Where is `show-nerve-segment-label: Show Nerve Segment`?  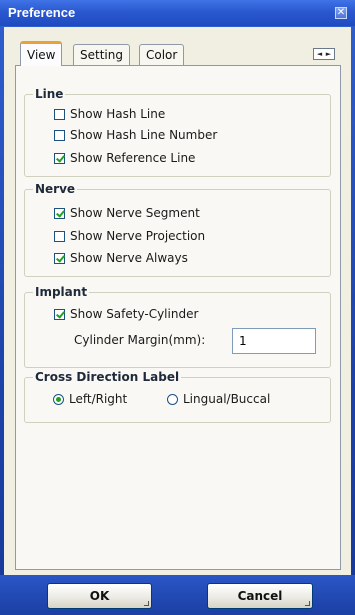 show-nerve-segment-label: Show Nerve Segment is located at coordinates (135, 213).